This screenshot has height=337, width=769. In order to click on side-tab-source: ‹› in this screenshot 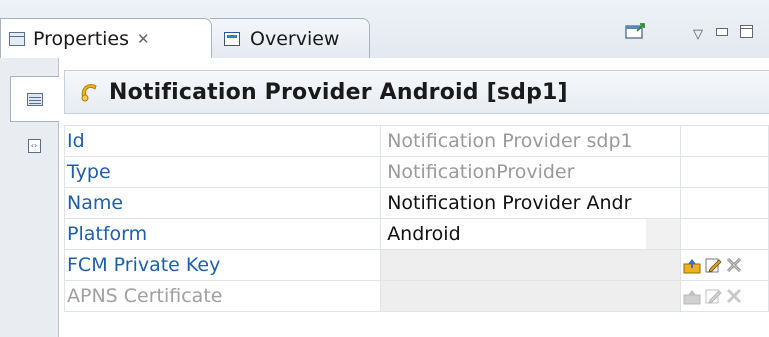, I will do `click(34, 146)`.